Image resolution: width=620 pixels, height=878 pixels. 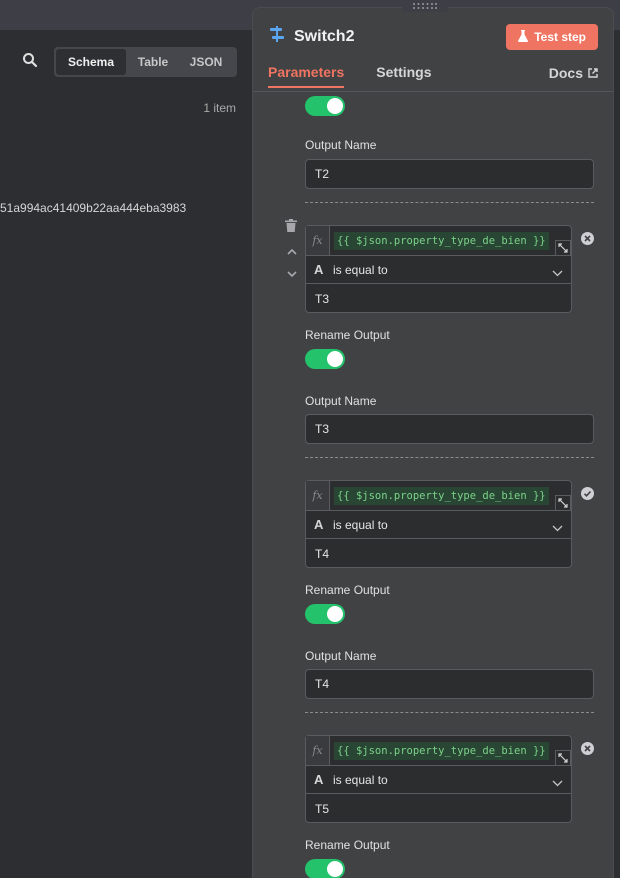 I want to click on docs-label: Docs, so click(x=565, y=73).